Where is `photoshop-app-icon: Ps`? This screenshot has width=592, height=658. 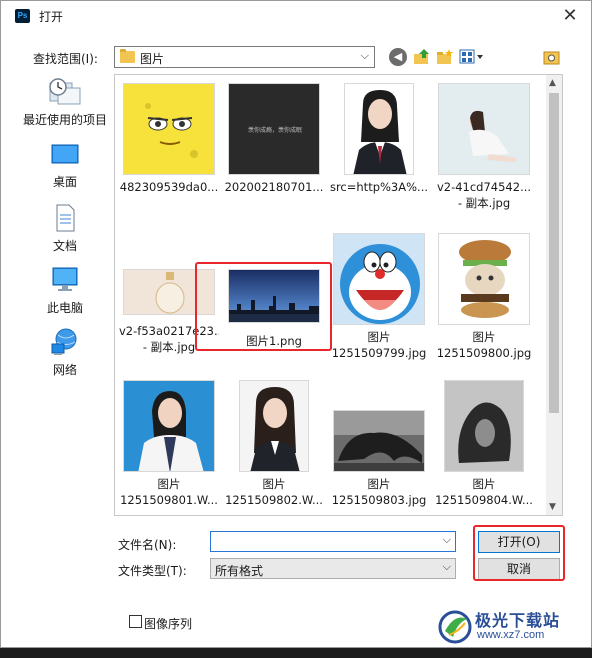 photoshop-app-icon: Ps is located at coordinates (22, 16).